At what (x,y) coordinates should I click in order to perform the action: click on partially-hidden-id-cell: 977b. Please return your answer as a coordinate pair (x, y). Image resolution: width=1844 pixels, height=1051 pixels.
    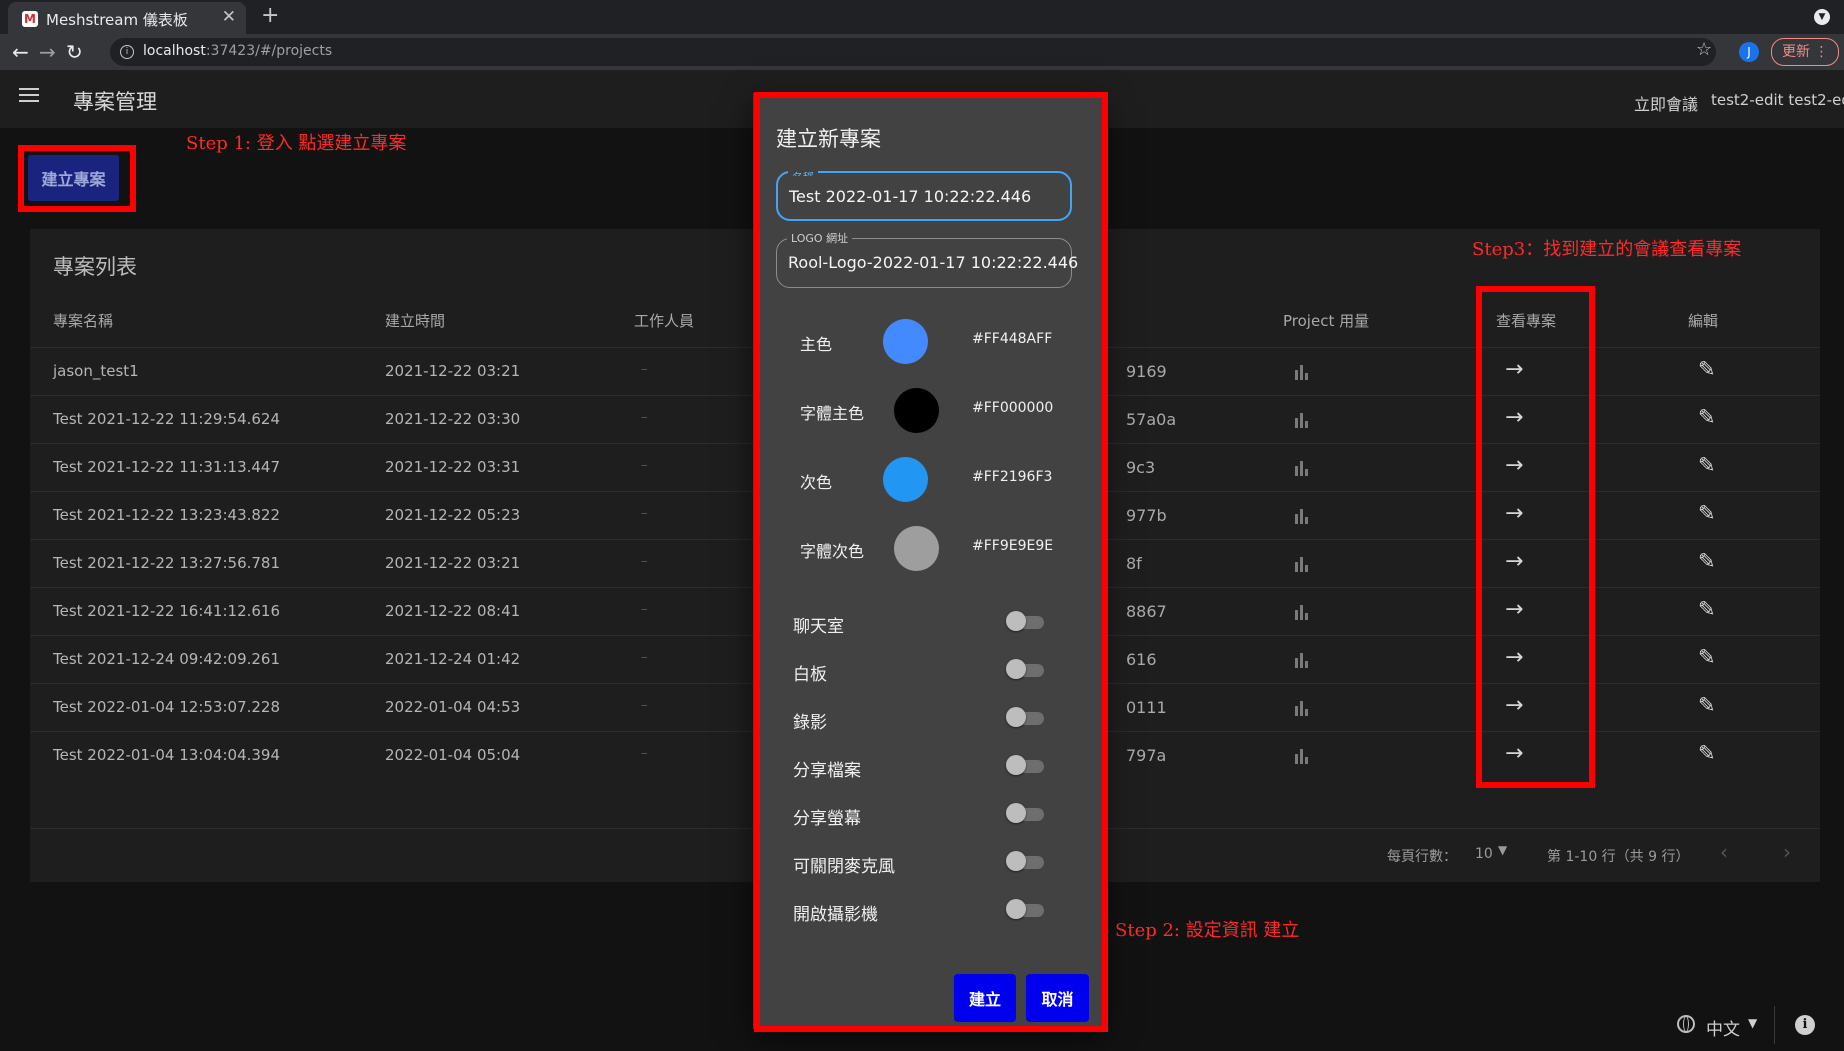
    Looking at the image, I should click on (1146, 515).